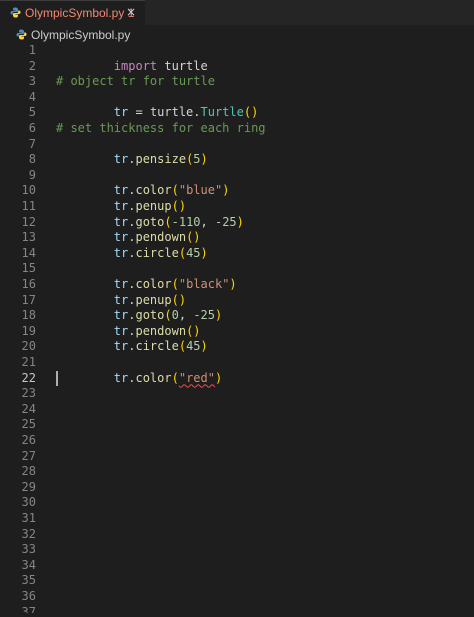 This screenshot has width=474, height=617. I want to click on line-number: 29, so click(28, 486).